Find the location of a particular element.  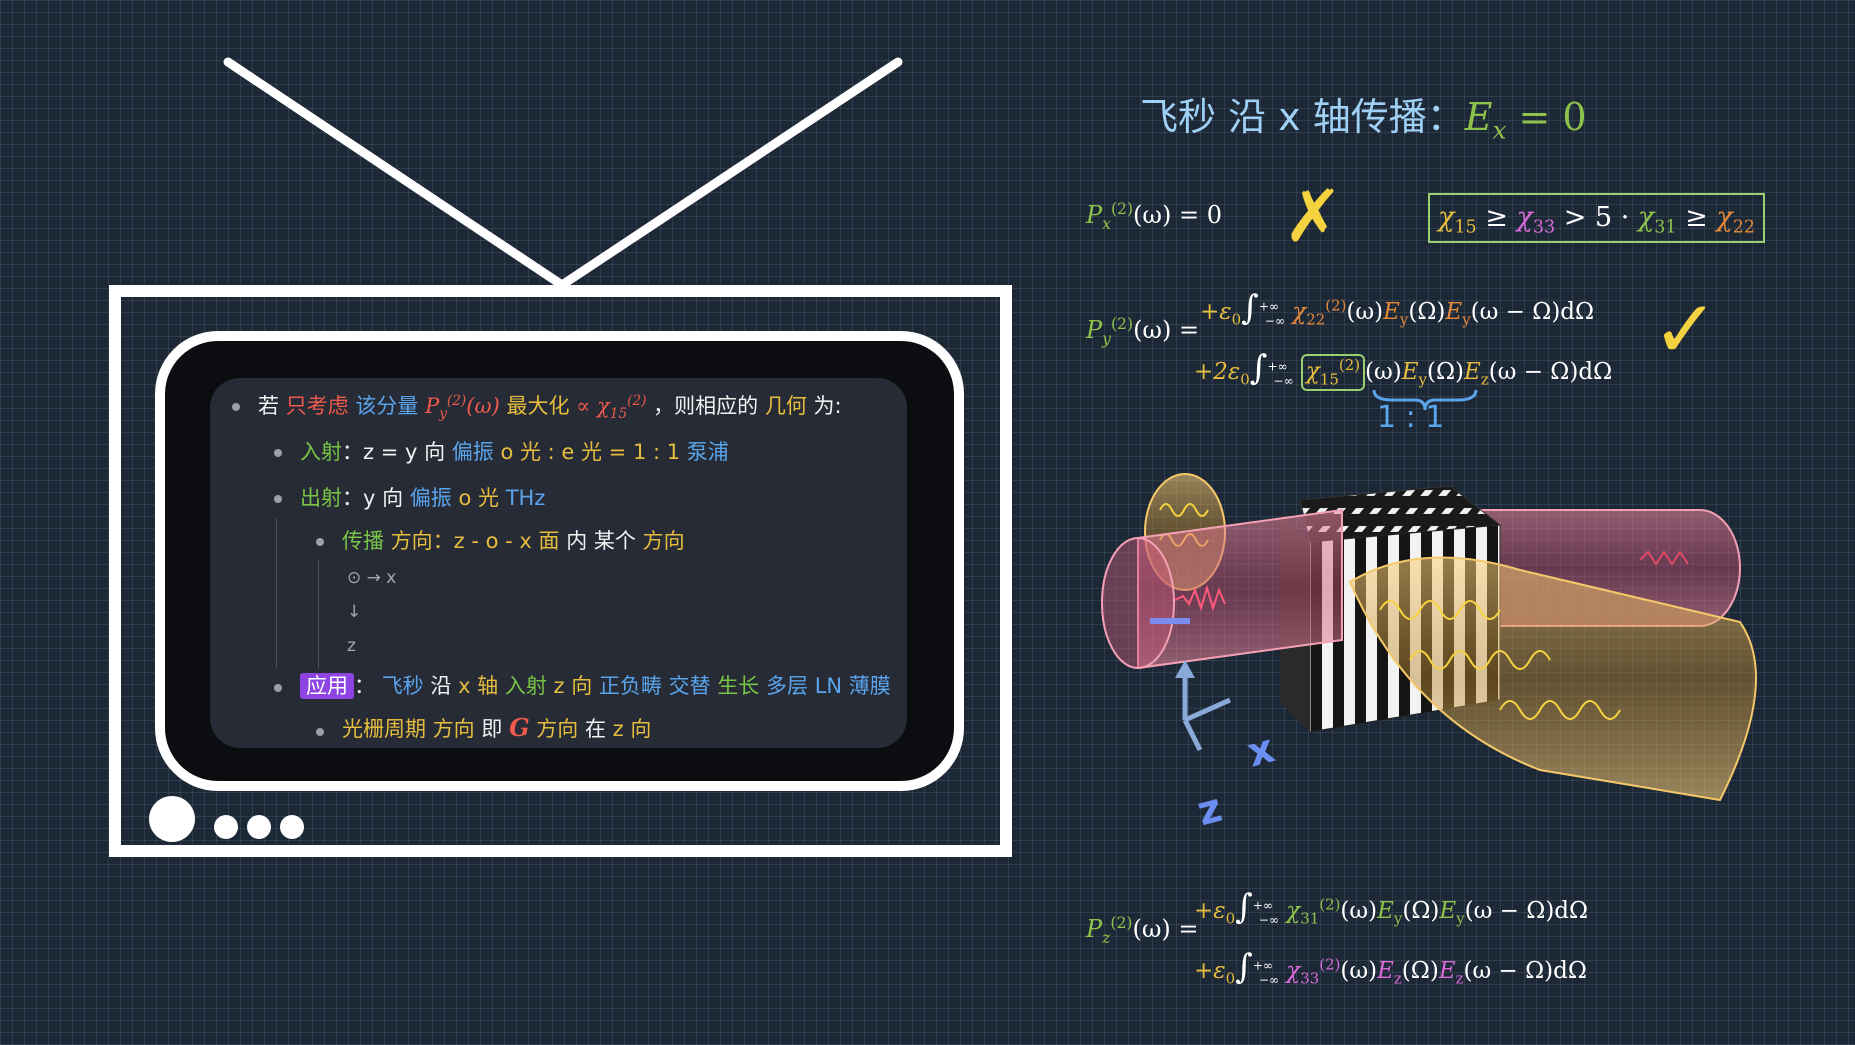

title-math-eq: = 0 is located at coordinates (1546, 117).